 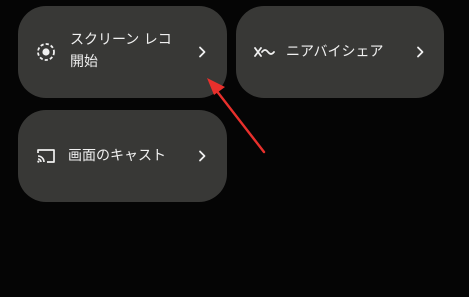 I want to click on nearby-share-tile: ニアバイシェア, so click(x=340, y=52).